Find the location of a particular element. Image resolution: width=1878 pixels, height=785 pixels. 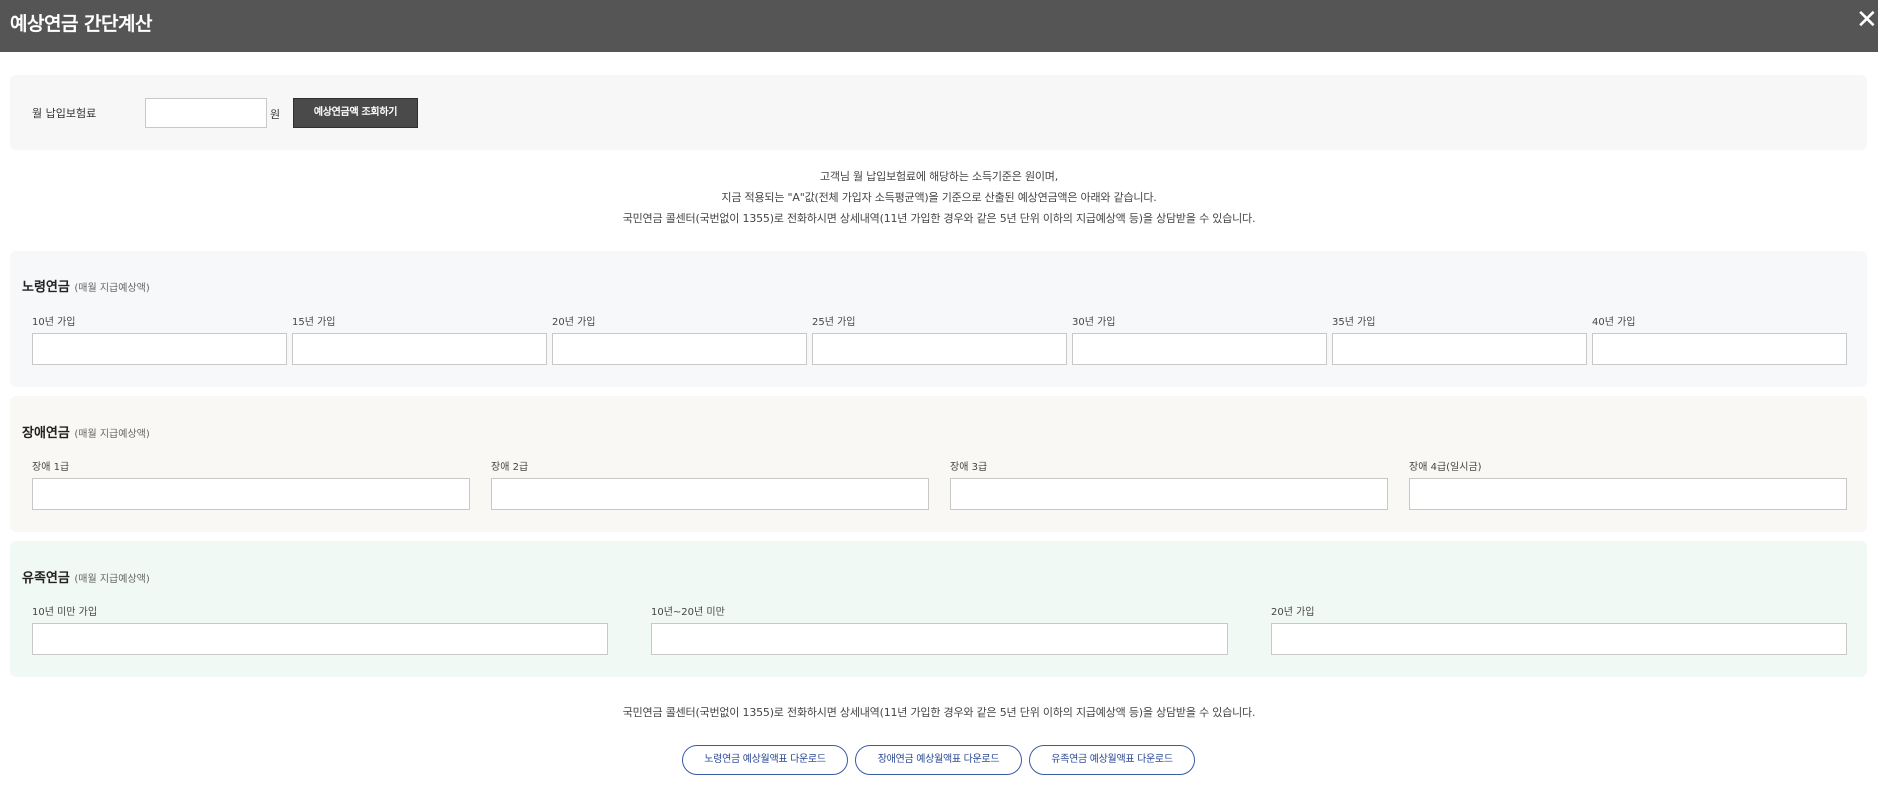

modal-title: 예상연금 간단계산 is located at coordinates (81, 24).